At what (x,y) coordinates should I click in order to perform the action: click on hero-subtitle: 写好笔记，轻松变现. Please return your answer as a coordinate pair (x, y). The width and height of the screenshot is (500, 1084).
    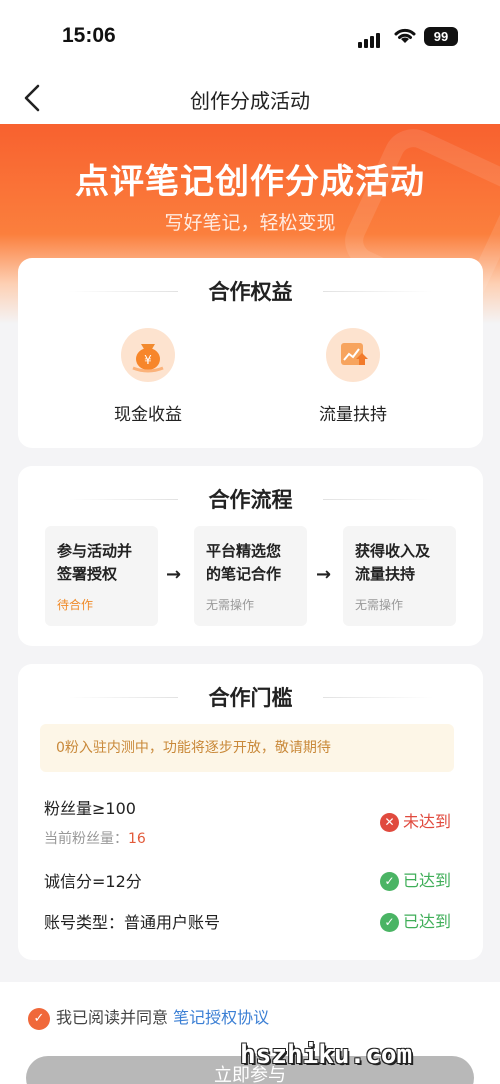
    Looking at the image, I should click on (250, 223).